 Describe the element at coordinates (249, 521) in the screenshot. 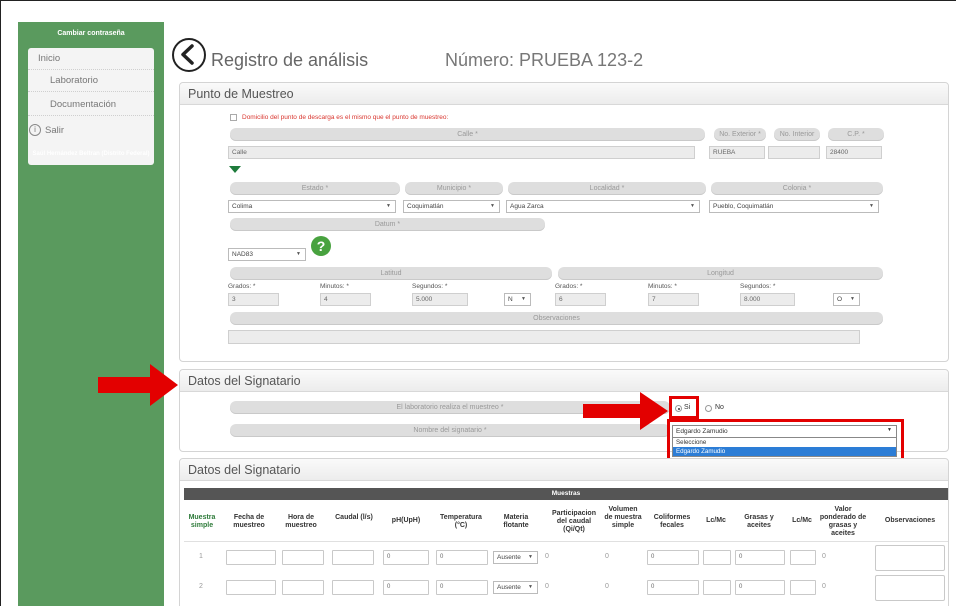

I see `column-header: Fecha de muestreo` at that location.